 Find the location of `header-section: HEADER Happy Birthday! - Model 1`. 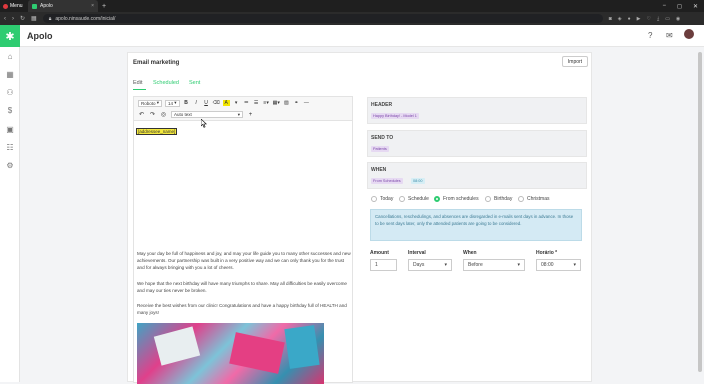

header-section: HEADER Happy Birthday! - Model 1 is located at coordinates (477, 110).